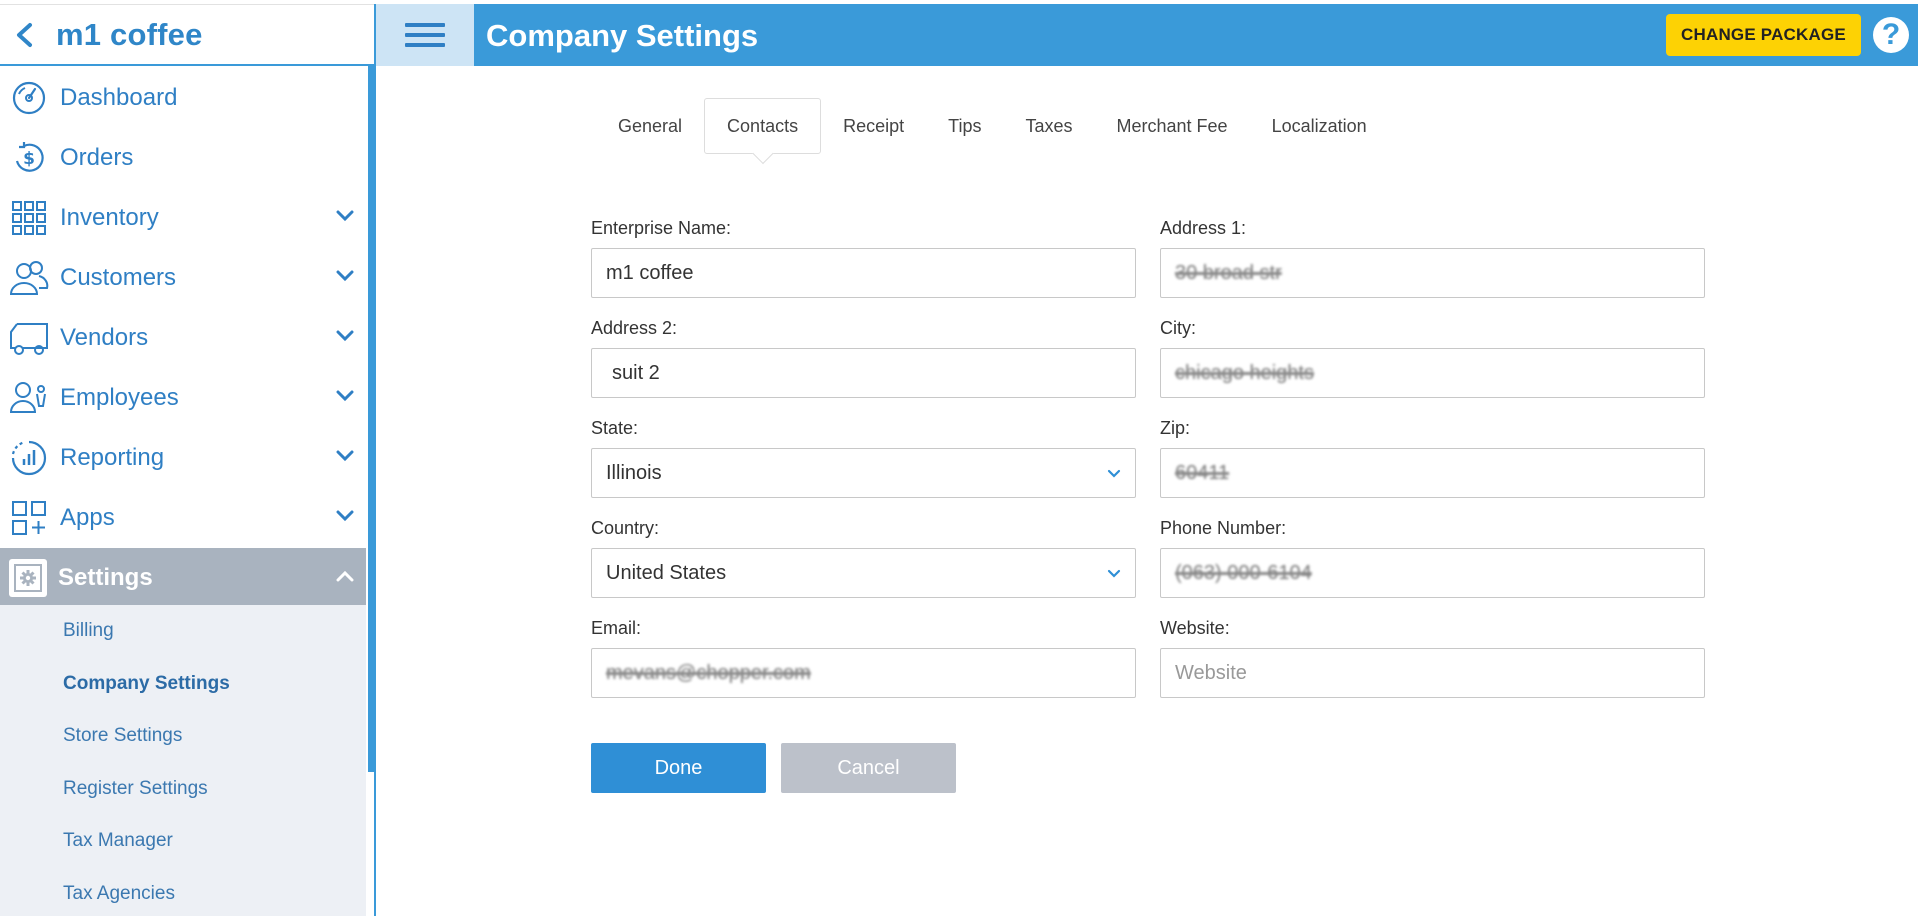 Image resolution: width=1918 pixels, height=916 pixels. Describe the element at coordinates (868, 768) in the screenshot. I see `cancel-button: Cancel` at that location.